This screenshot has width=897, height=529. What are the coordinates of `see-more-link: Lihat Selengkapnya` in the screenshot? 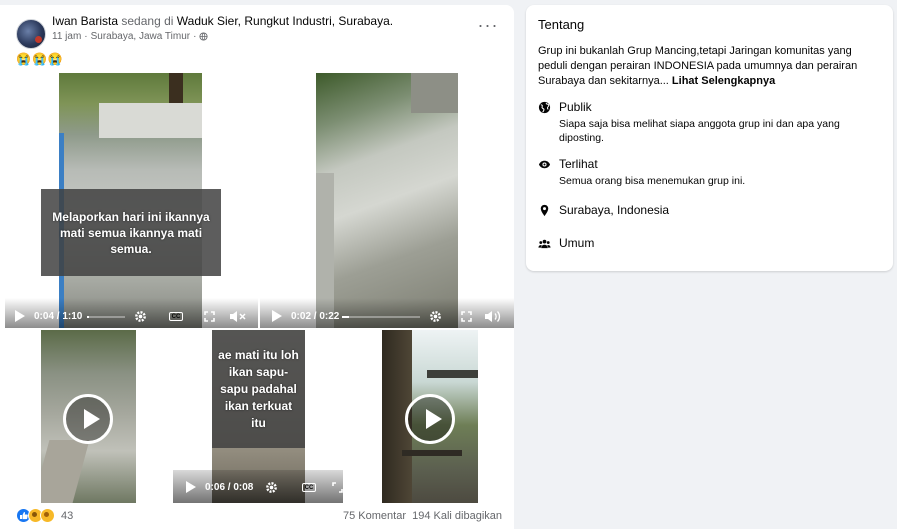 It's located at (723, 81).